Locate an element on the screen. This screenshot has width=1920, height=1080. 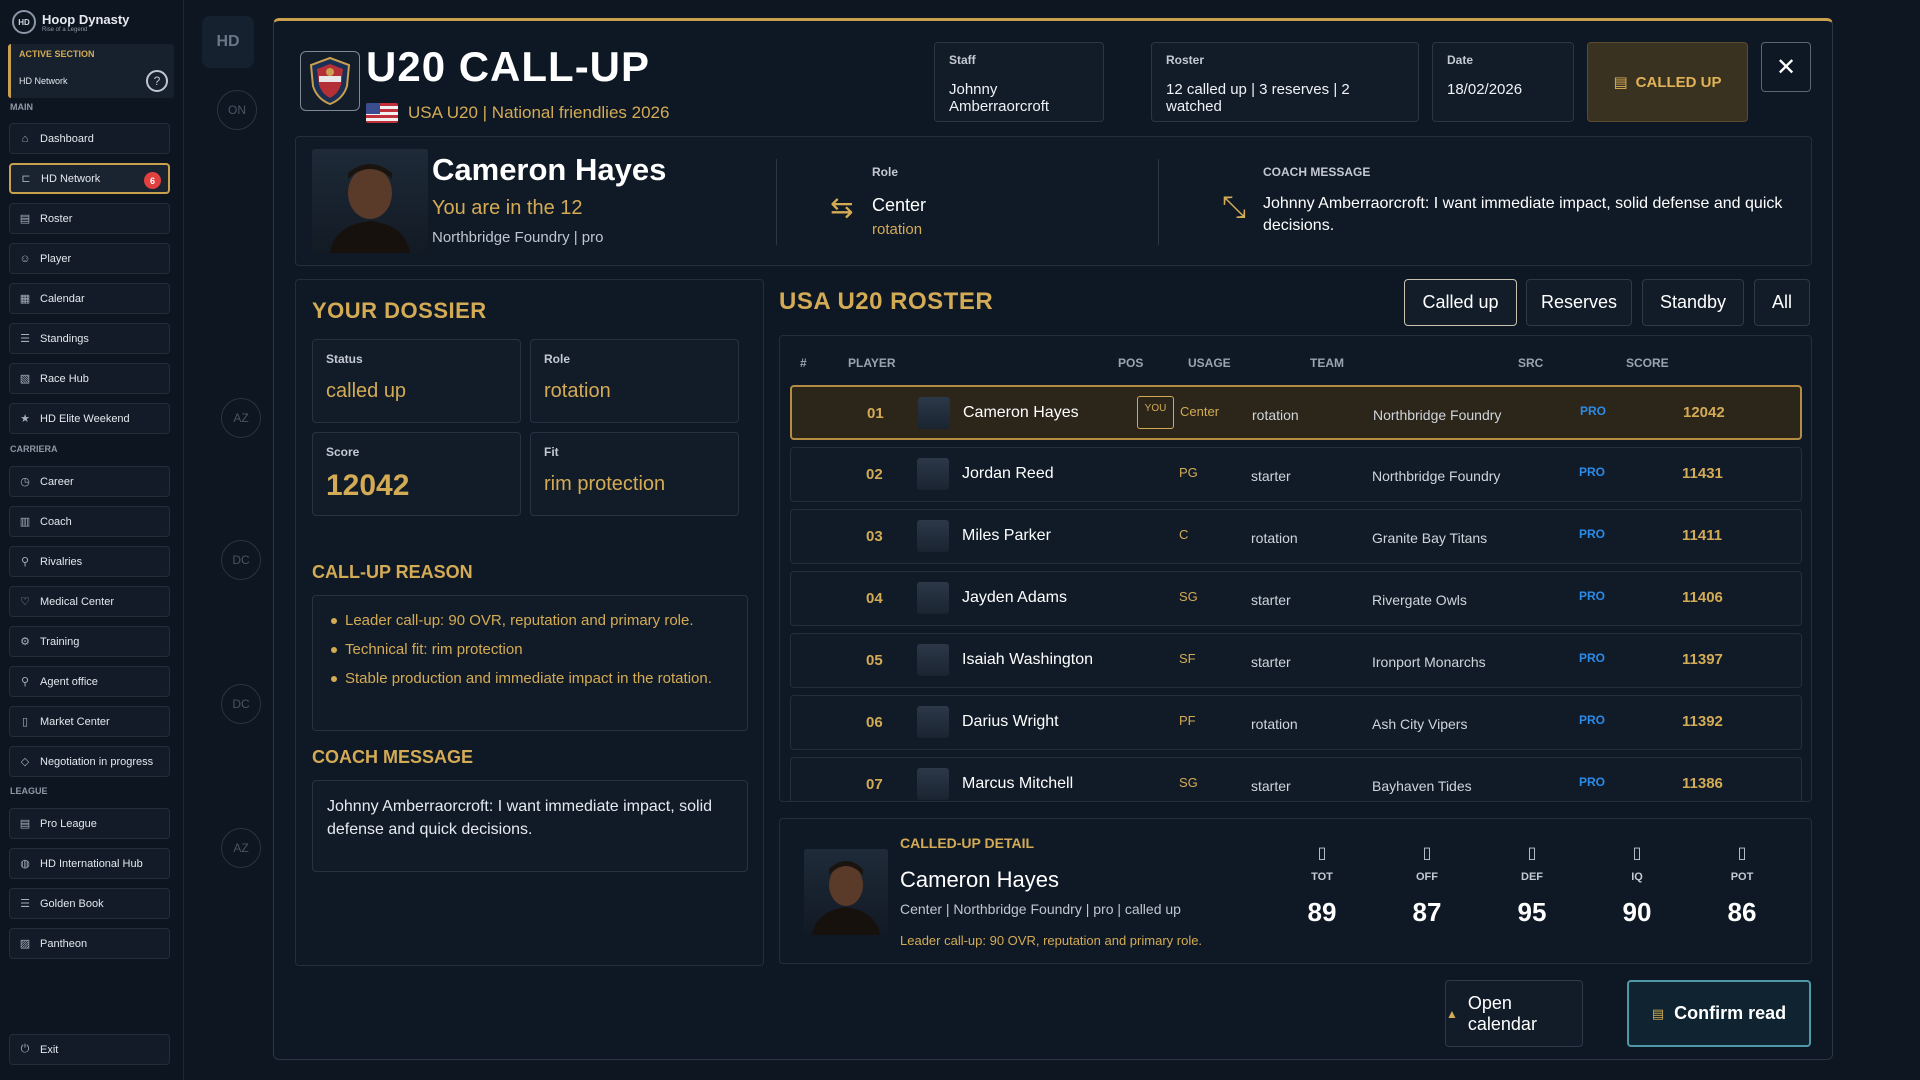
history-icon: ◷ is located at coordinates (25, 482).